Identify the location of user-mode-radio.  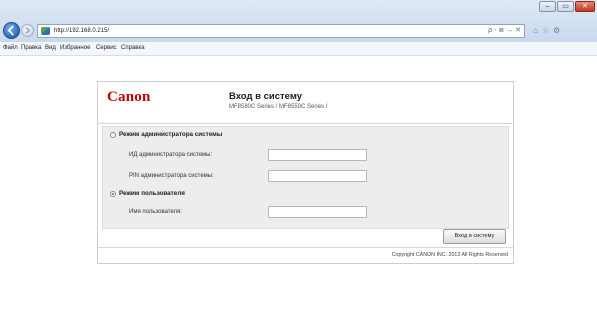
(113, 194).